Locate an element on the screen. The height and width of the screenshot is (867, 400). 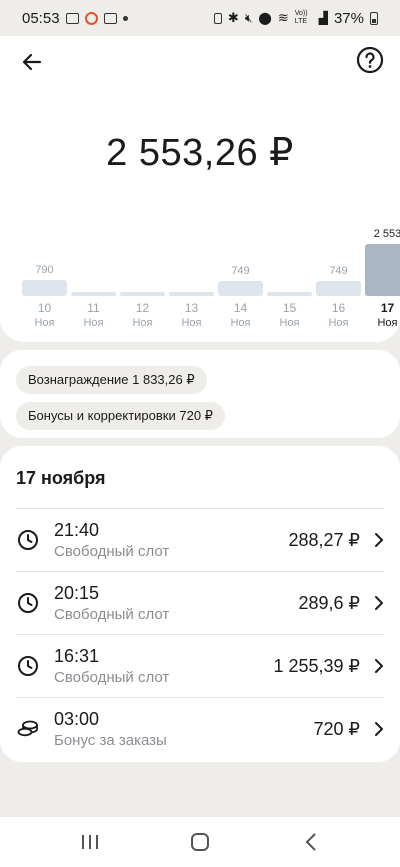
x-tick-day: 16 is located at coordinates (338, 308).